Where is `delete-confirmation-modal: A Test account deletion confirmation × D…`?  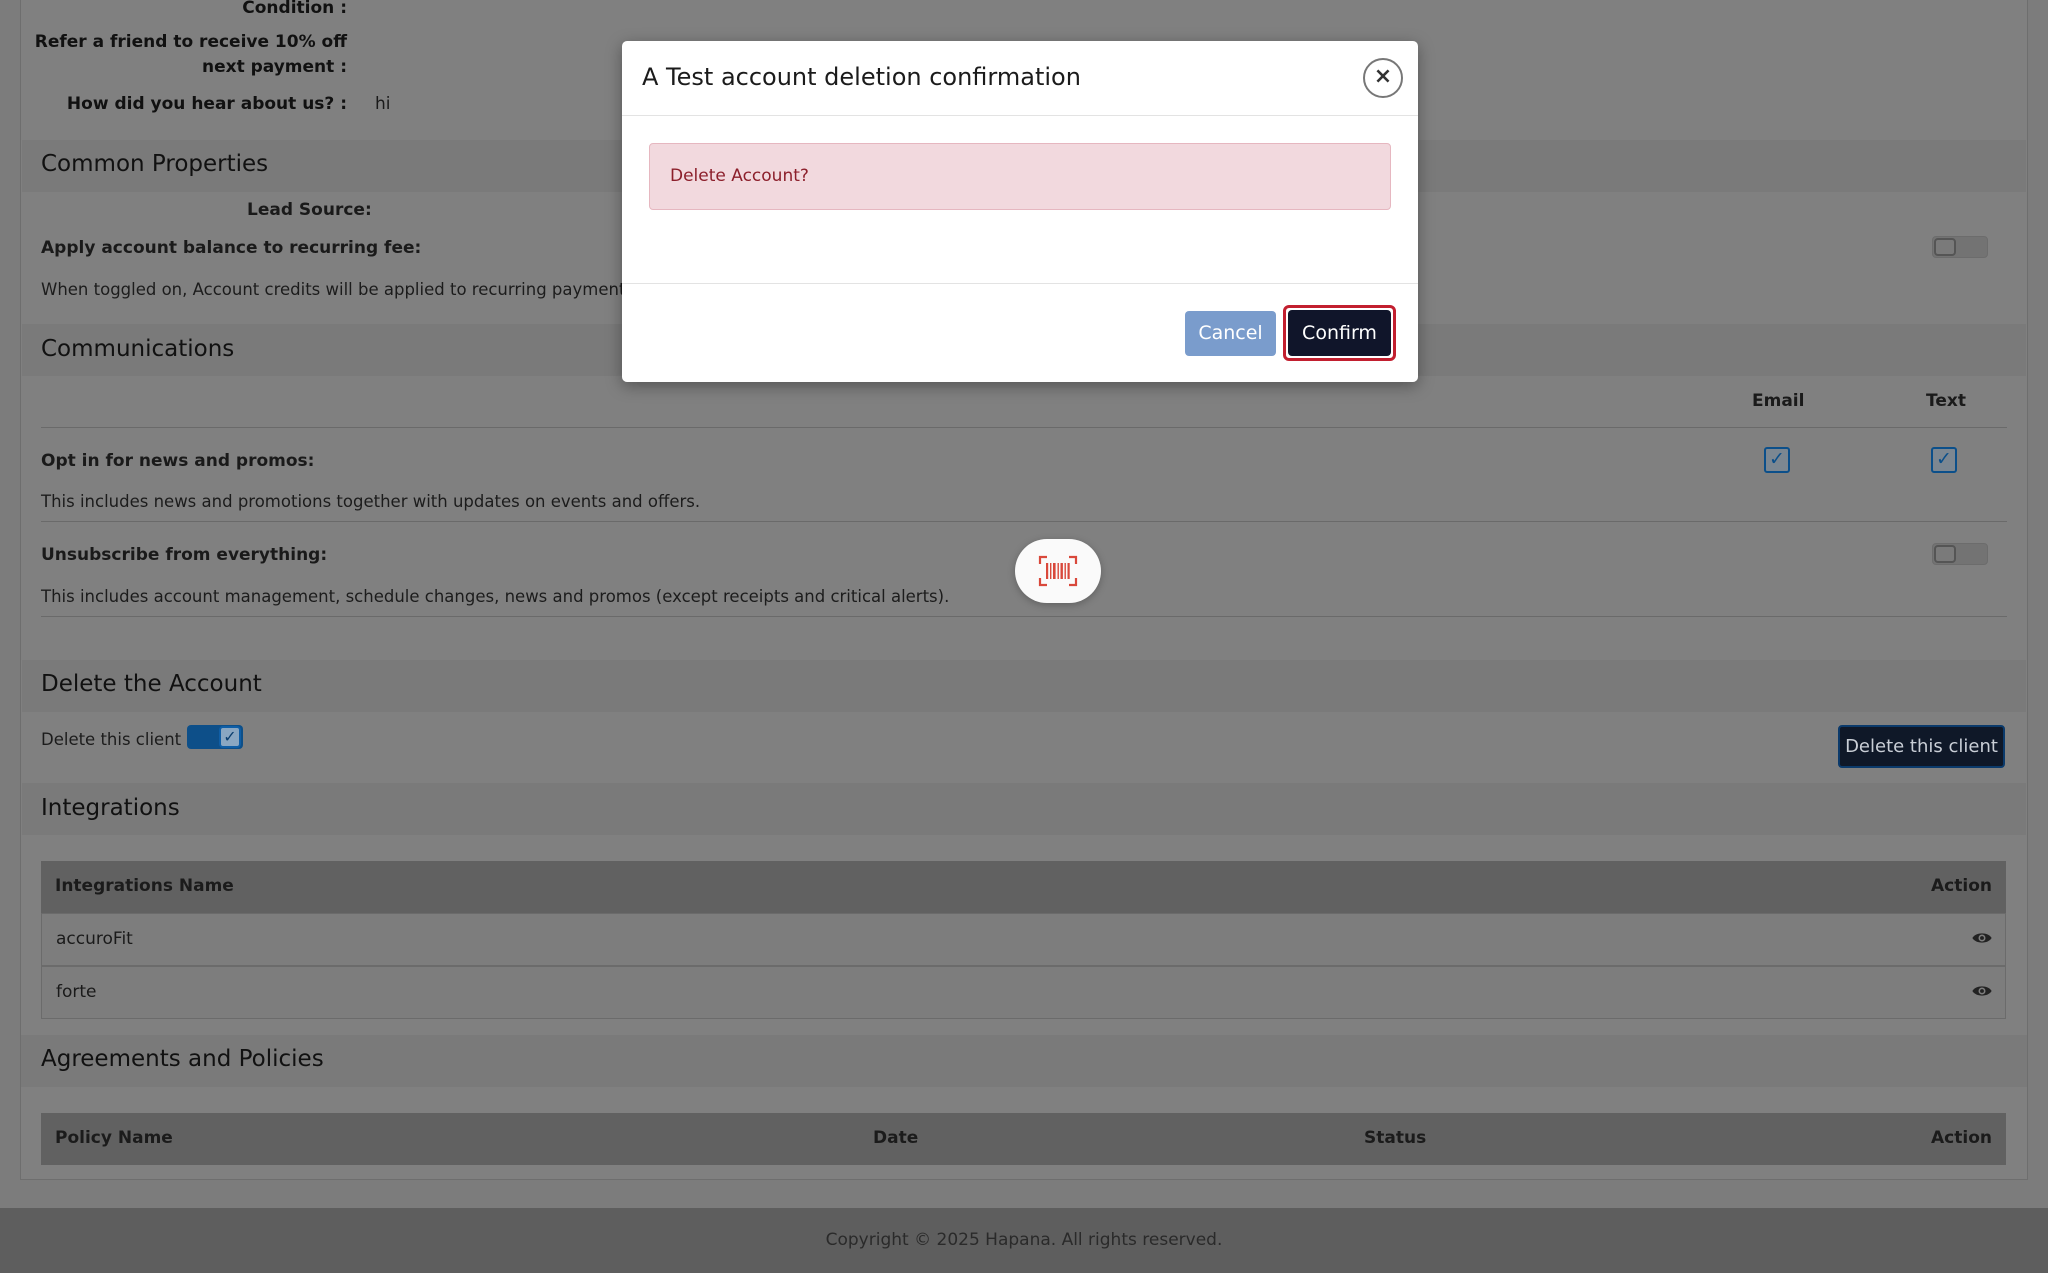
delete-confirmation-modal: A Test account deletion confirmation × D… is located at coordinates (1020, 211).